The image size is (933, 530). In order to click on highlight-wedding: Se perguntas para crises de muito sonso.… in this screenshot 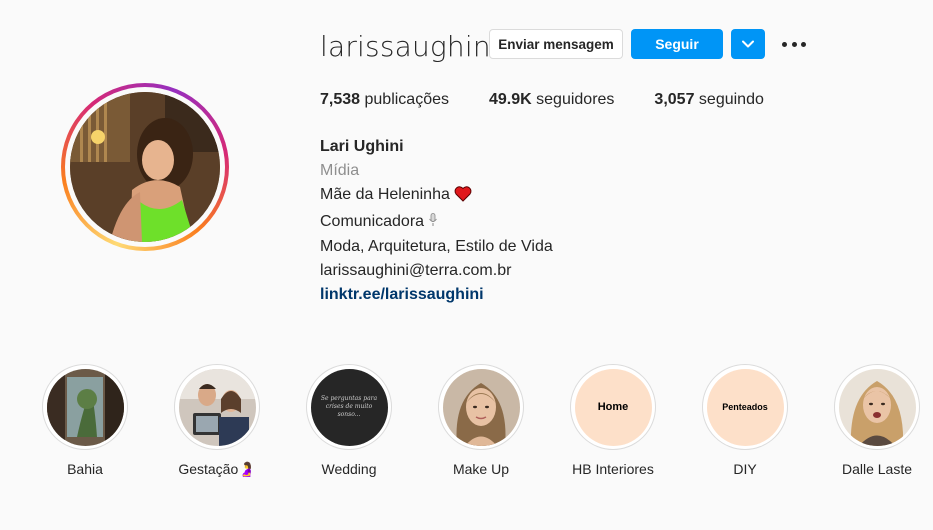, I will do `click(349, 420)`.